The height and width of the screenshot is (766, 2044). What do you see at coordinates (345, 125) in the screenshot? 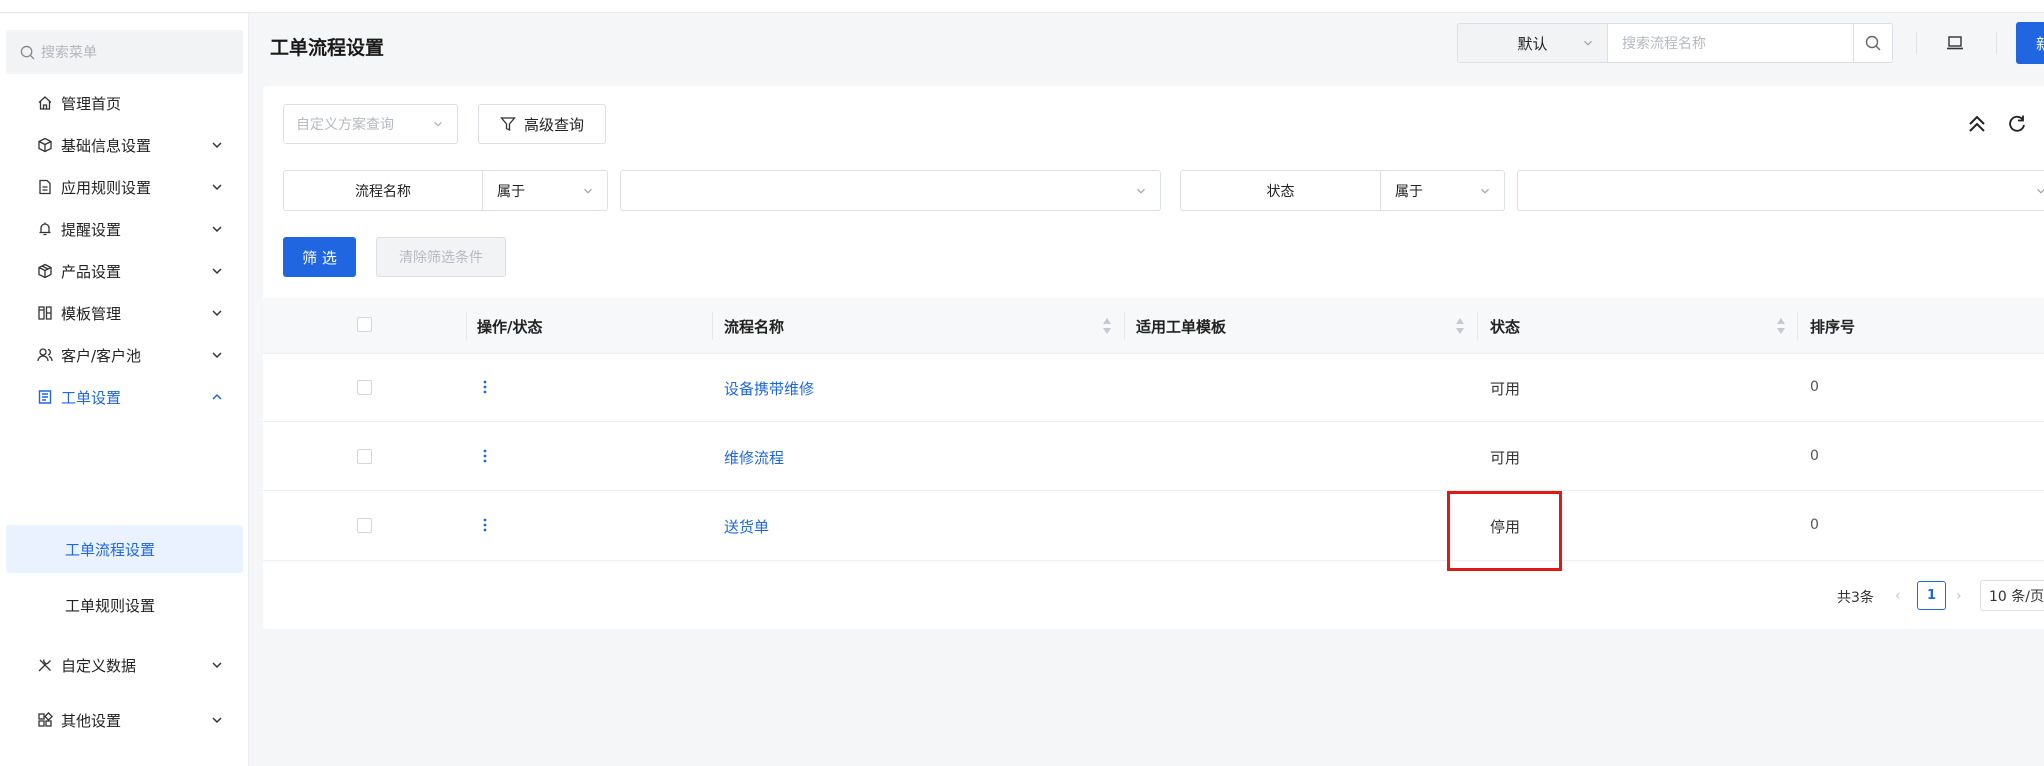
I see `custom-scheme-placeholder: 自定义方案查询` at bounding box center [345, 125].